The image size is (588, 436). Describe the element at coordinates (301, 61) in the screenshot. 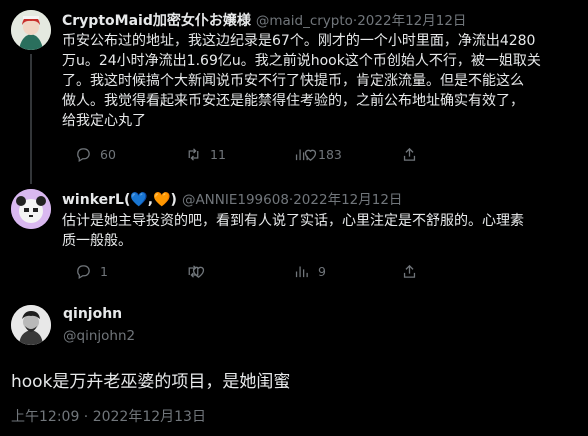

I see `tweet-text-line: 万u。24小时净流出1.69亿u。我之前说hook这个币创始人不行，被一姐取关` at that location.